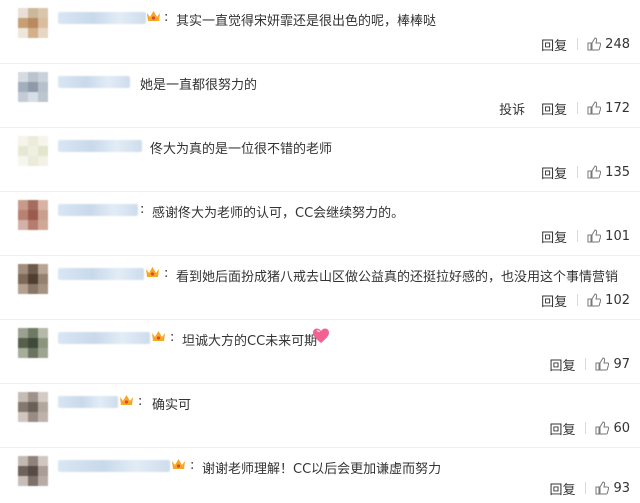 This screenshot has width=640, height=503. Describe the element at coordinates (608, 236) in the screenshot. I see `like-button: 101` at that location.